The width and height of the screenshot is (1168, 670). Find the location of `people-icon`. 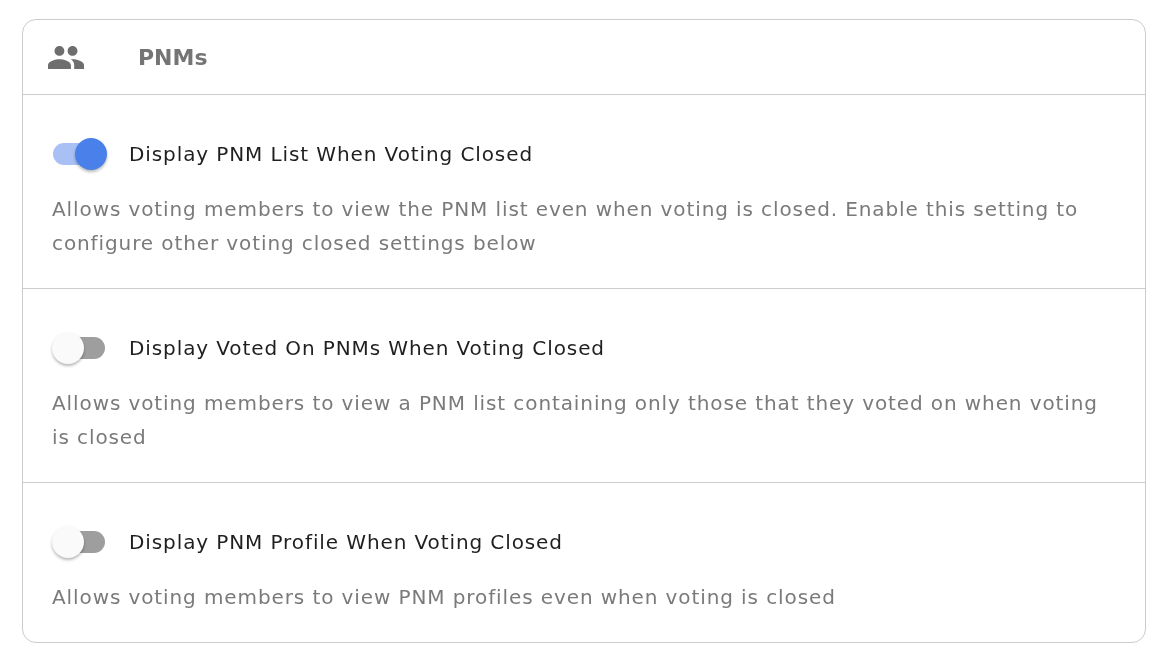

people-icon is located at coordinates (66, 57).